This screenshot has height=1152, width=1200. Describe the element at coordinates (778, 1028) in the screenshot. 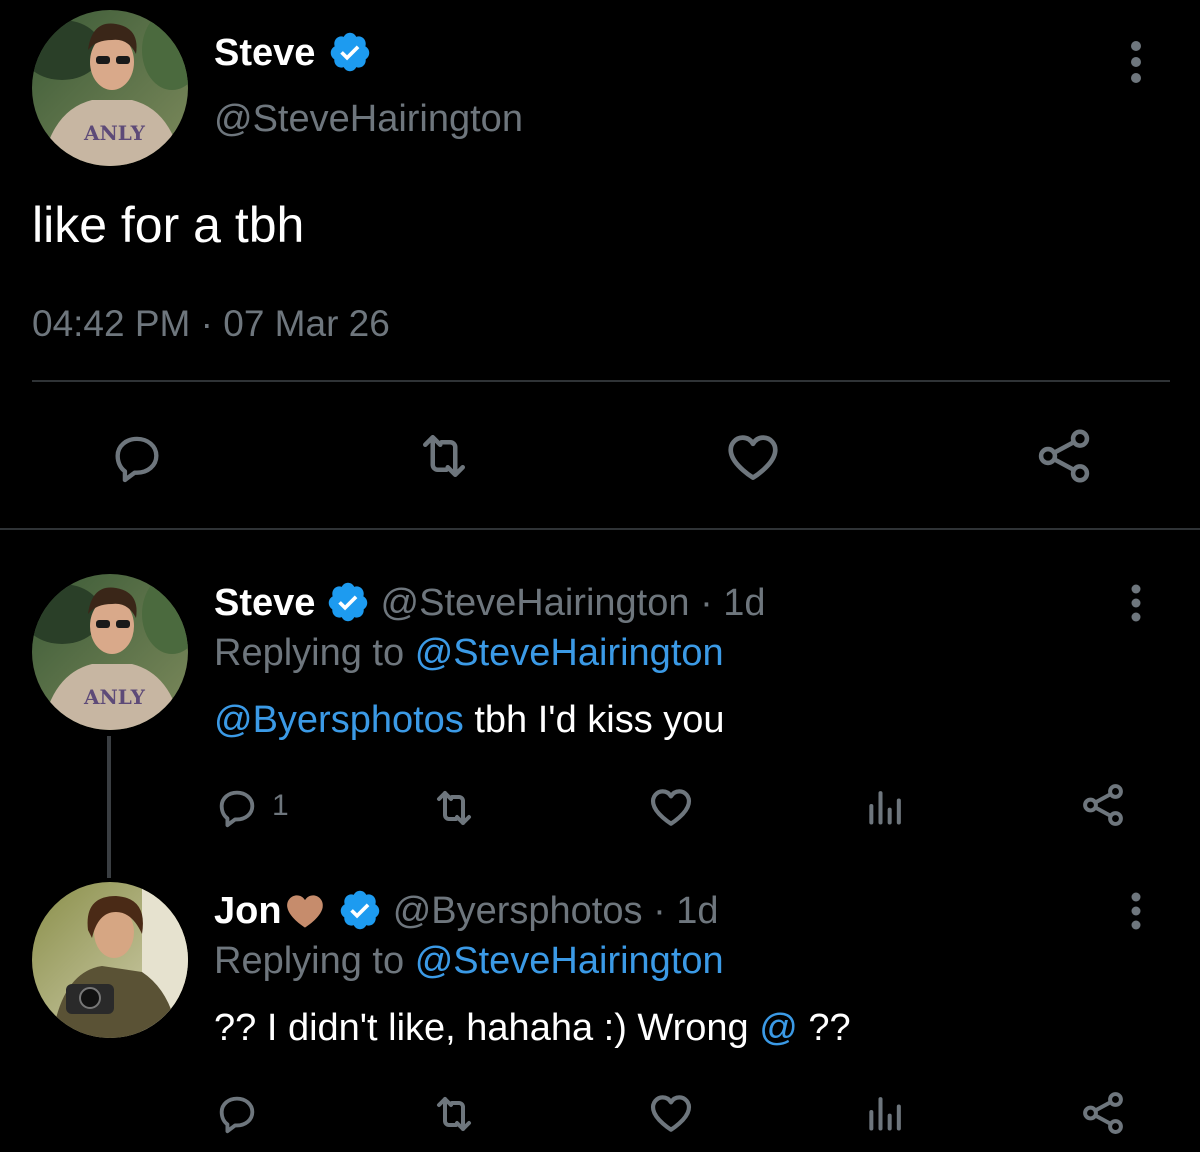

I see `mention-link: @` at that location.